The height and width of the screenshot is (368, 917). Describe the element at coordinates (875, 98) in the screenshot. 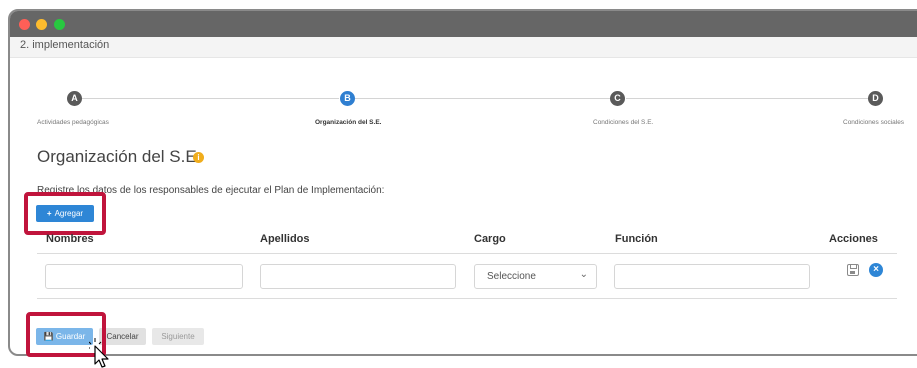

I see `step-d-circle: D` at that location.